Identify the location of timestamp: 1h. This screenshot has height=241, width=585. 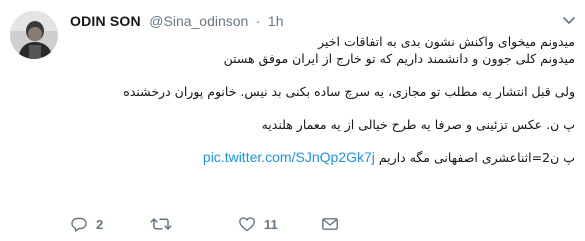
(276, 21).